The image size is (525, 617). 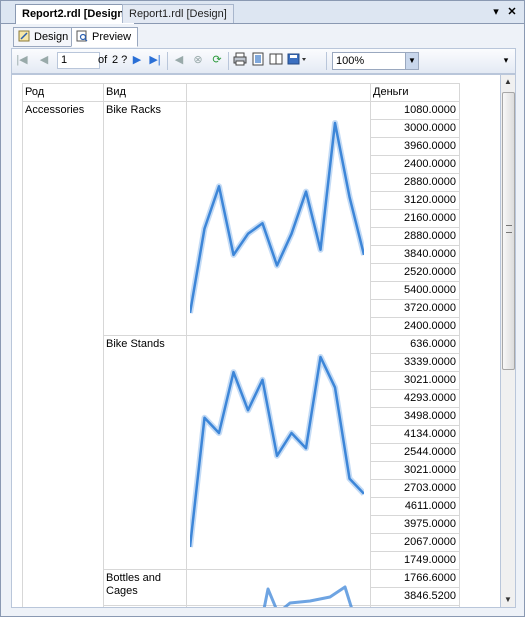 I want to click on vid-cell: Bottles and Cages, so click(x=134, y=584).